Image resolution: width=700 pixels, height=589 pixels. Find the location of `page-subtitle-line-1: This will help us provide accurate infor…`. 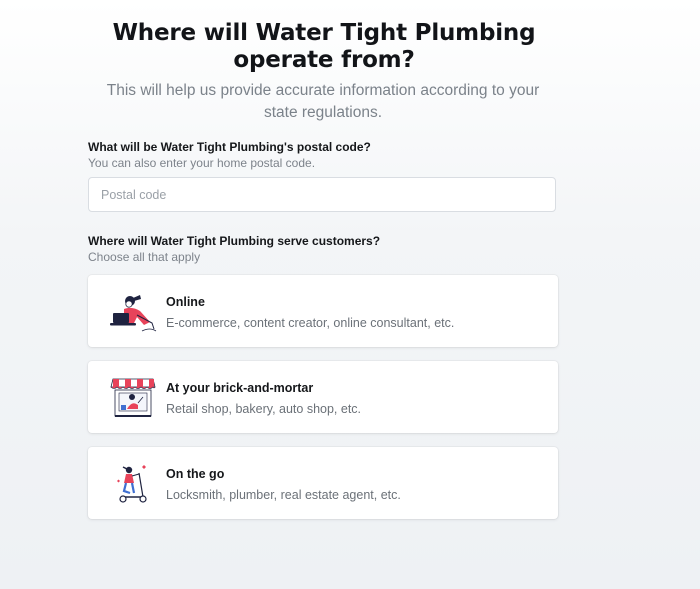

page-subtitle-line-1: This will help us provide accurate infor… is located at coordinates (323, 90).